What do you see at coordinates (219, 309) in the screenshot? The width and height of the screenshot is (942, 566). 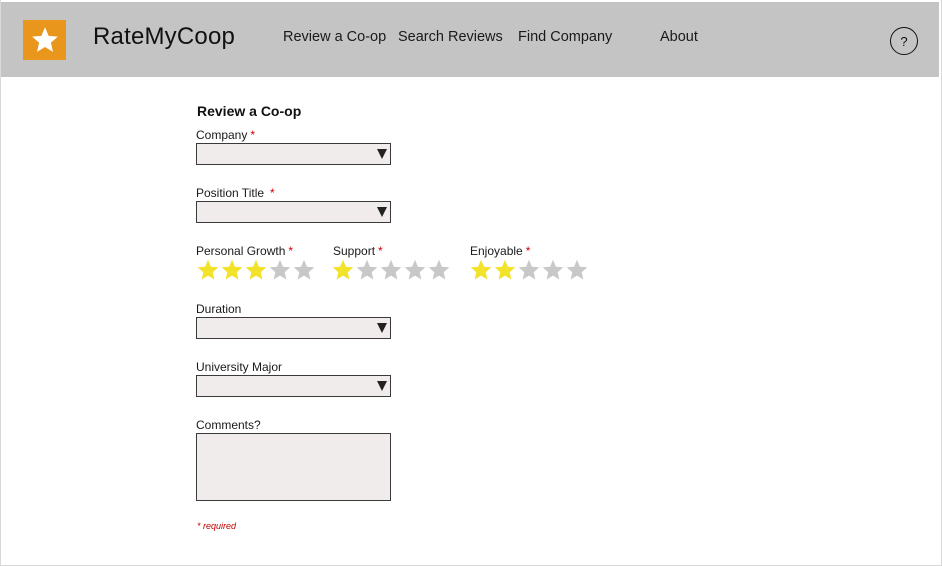 I see `duration-label: Duration` at bounding box center [219, 309].